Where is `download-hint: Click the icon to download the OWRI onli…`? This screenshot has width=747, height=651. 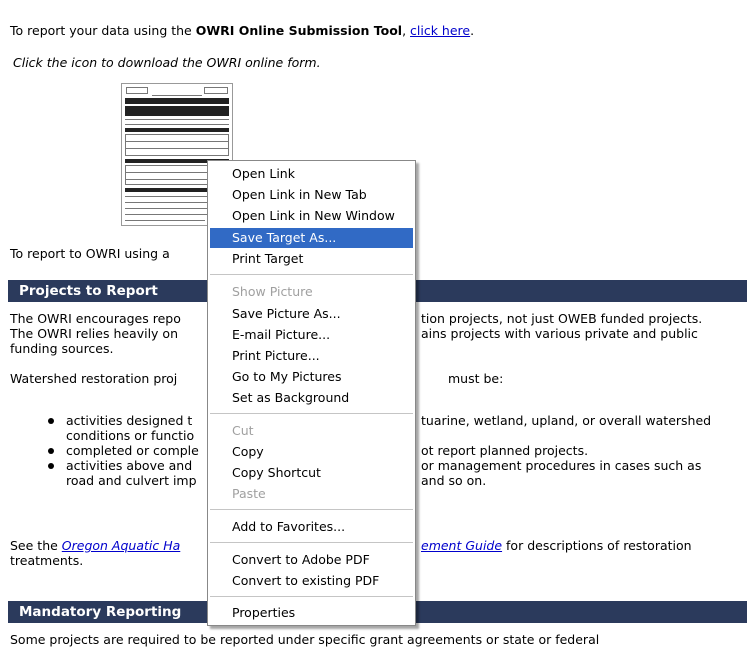 download-hint: Click the icon to download the OWRI onli… is located at coordinates (167, 62).